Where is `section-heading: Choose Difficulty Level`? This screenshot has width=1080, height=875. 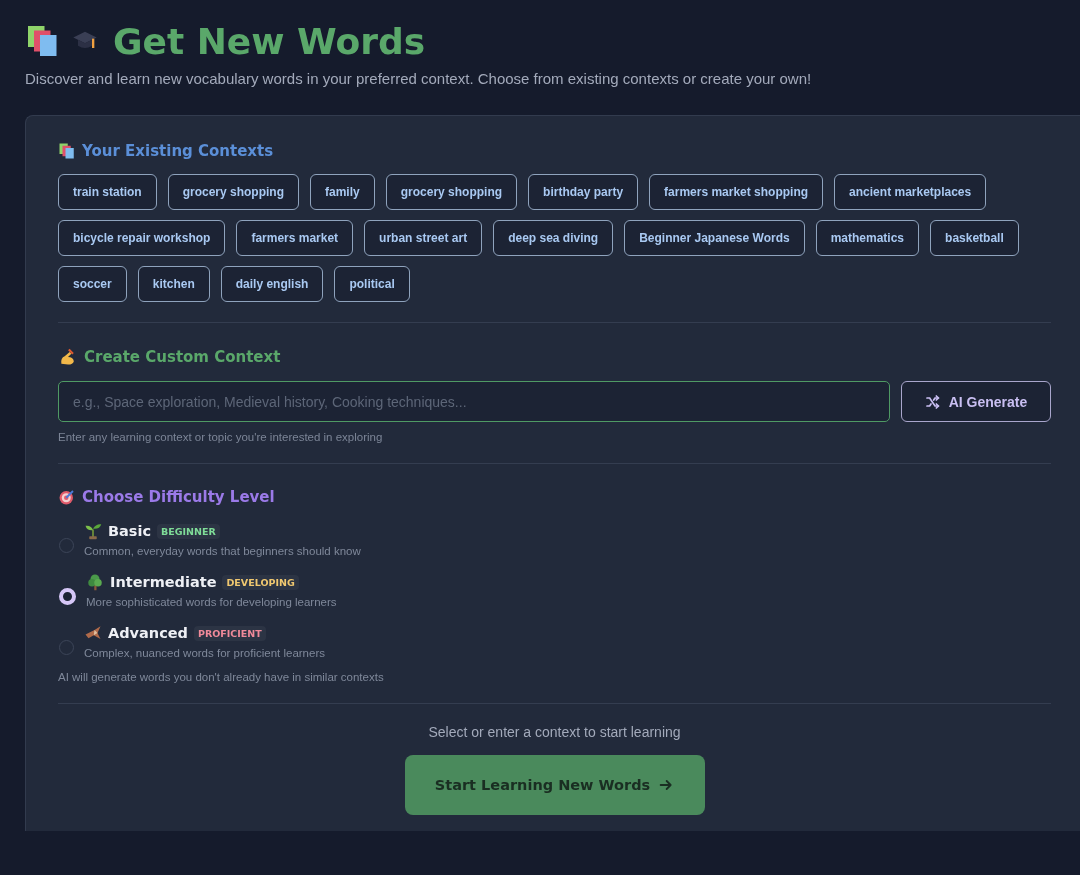
section-heading: Choose Difficulty Level is located at coordinates (178, 497).